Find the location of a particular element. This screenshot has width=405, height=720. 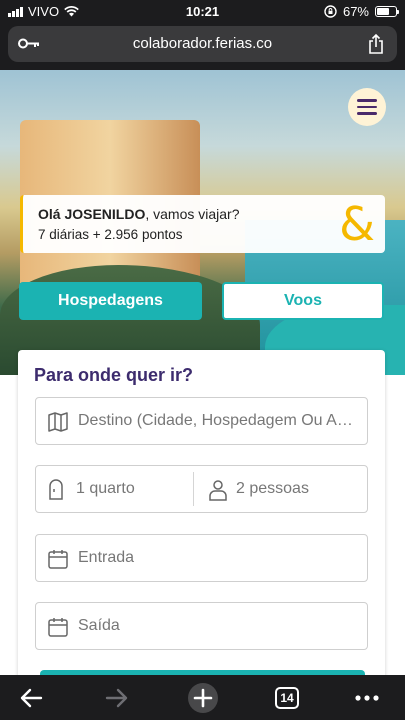

forward-button is located at coordinates (117, 697).